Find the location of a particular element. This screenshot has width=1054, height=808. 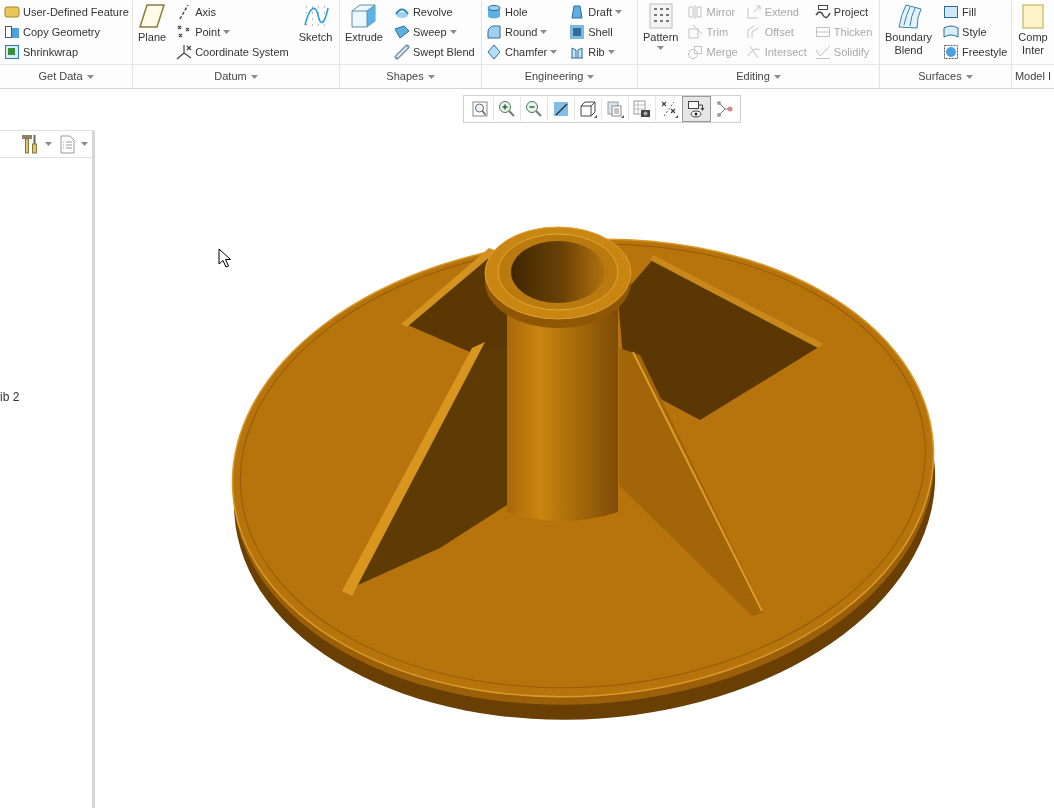

ribbon-group-menu: Shapes is located at coordinates (410, 76).